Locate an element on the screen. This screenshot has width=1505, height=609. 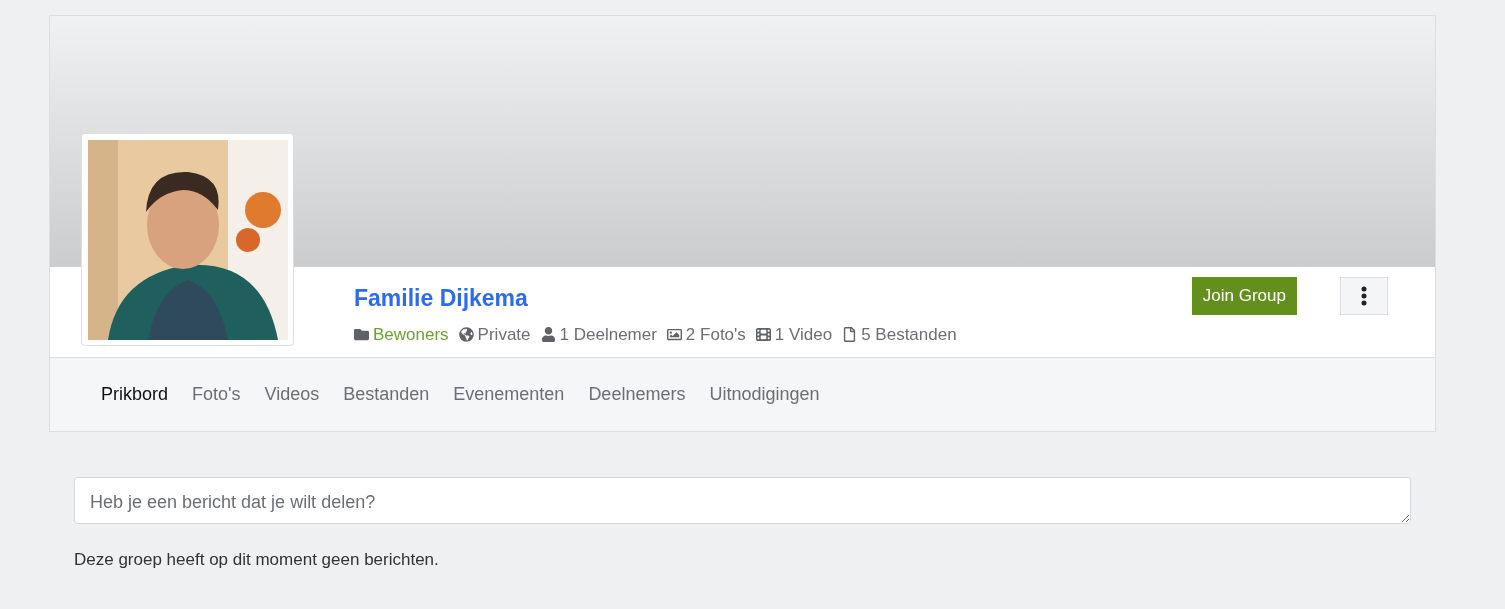
user-icon is located at coordinates (548, 335).